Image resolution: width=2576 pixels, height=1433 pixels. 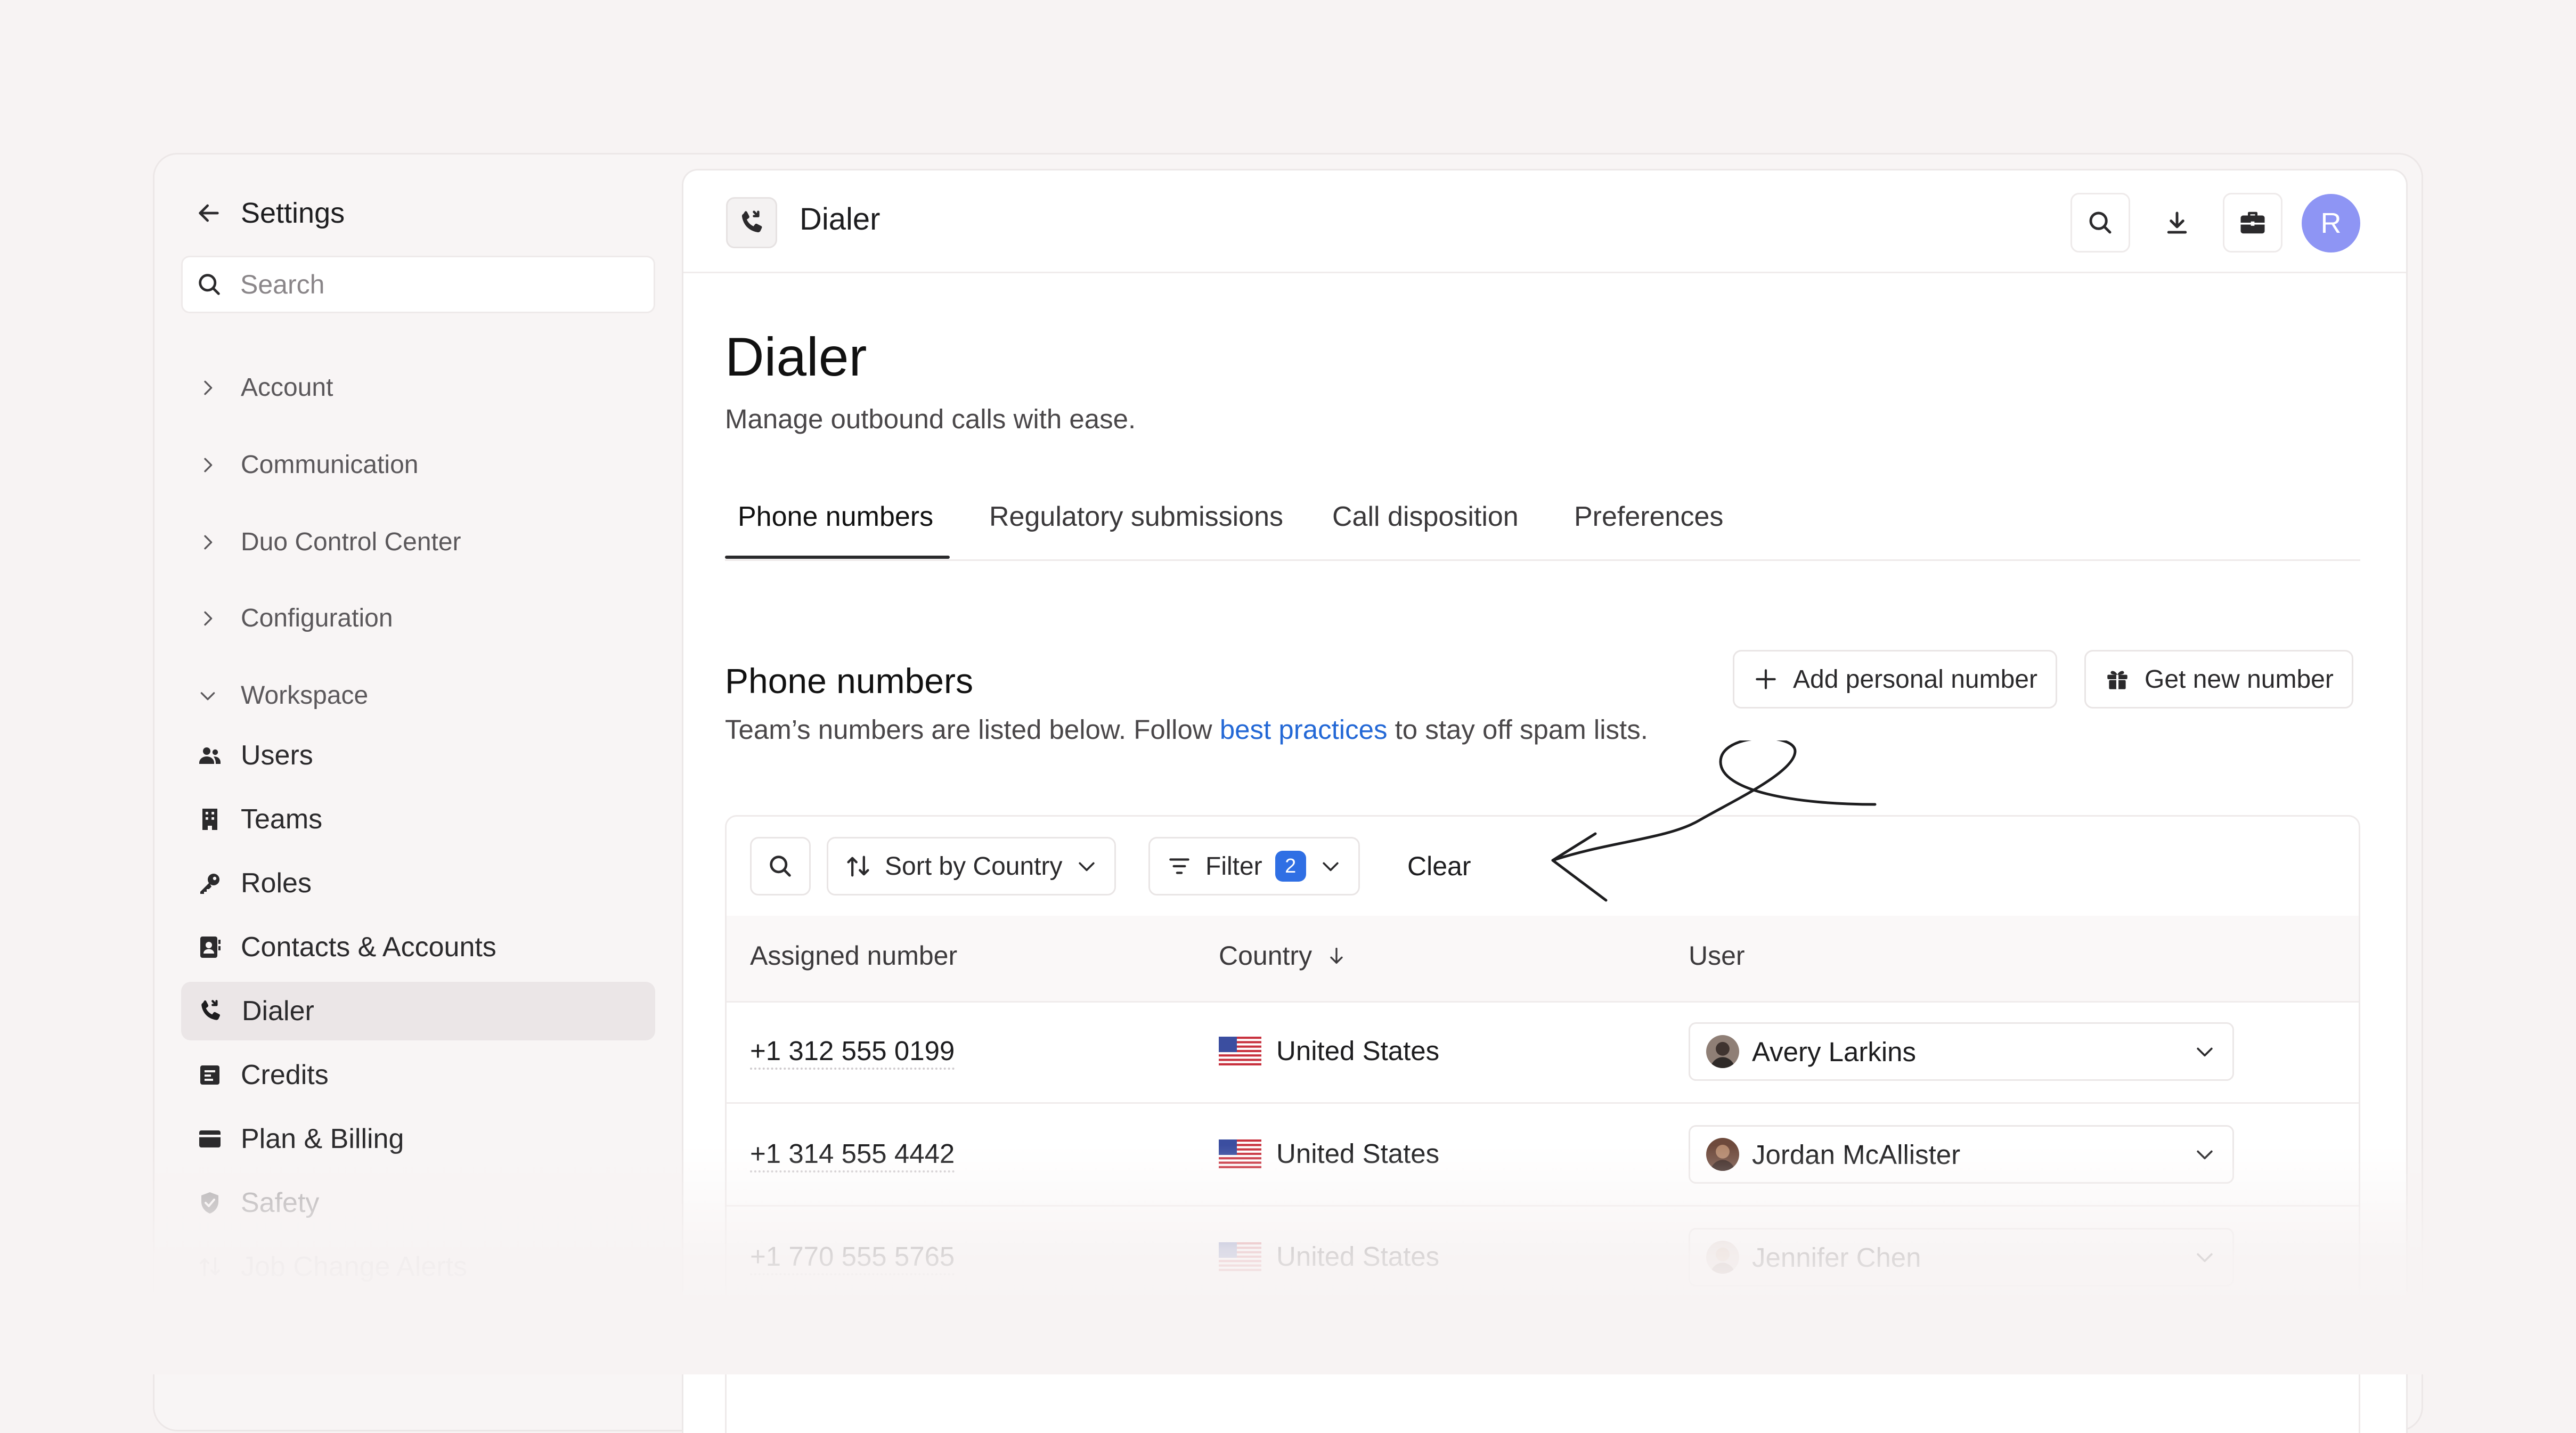 What do you see at coordinates (418, 1011) in the screenshot?
I see `sidebar-item-dialer: Dialer` at bounding box center [418, 1011].